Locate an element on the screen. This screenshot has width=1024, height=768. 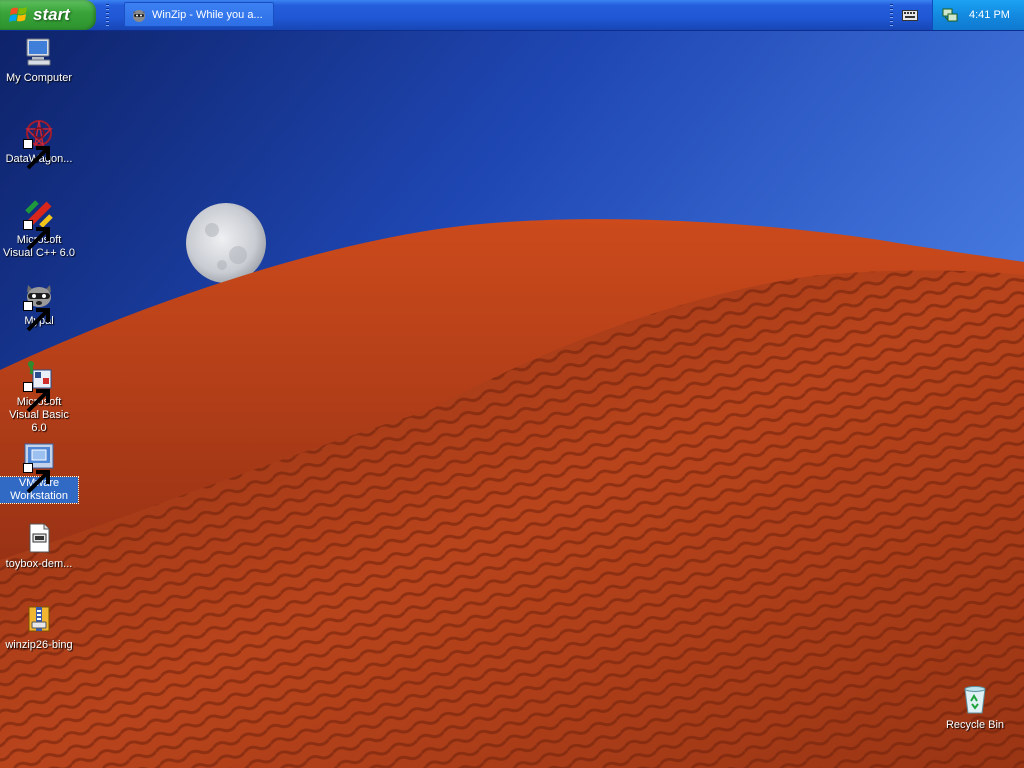
desktop-icon-winzip-installer: winzip26-bing is located at coordinates (39, 627).